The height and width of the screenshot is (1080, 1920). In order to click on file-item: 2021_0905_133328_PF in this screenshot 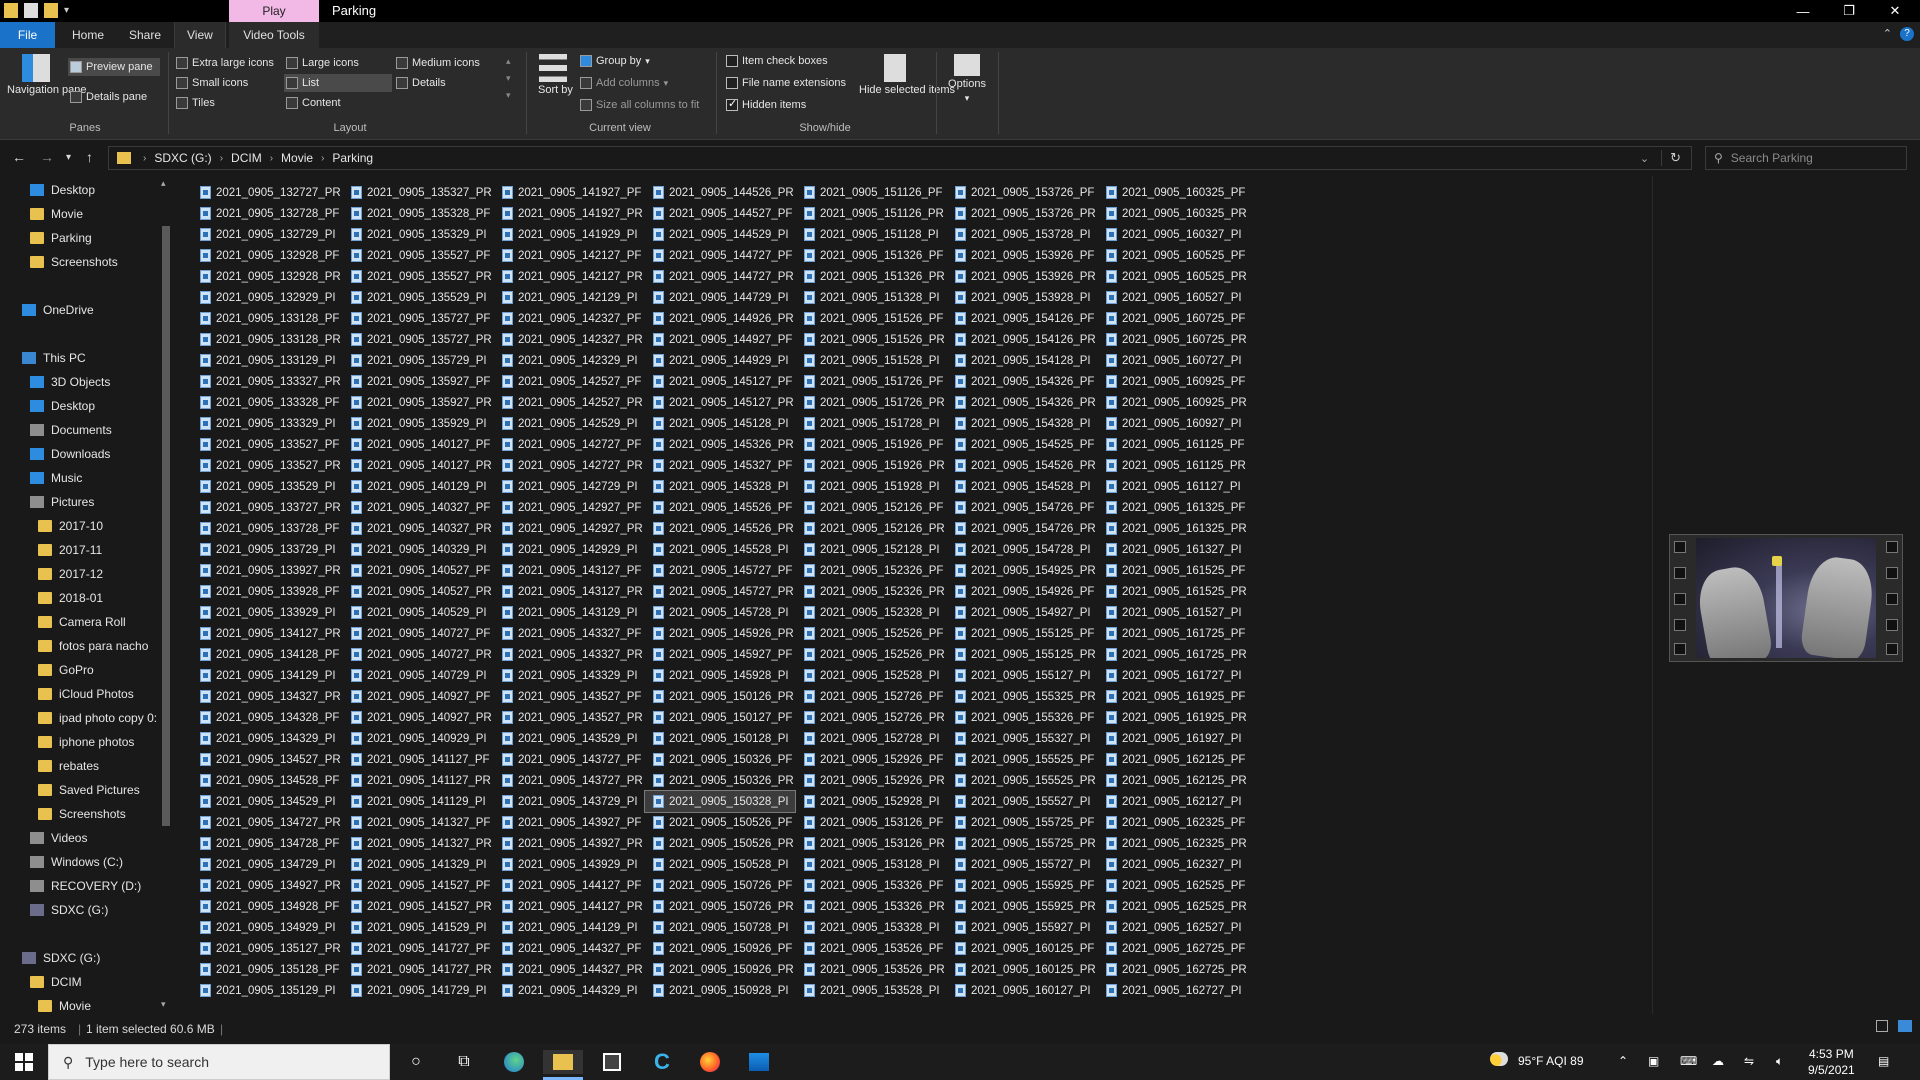, I will do `click(267, 402)`.